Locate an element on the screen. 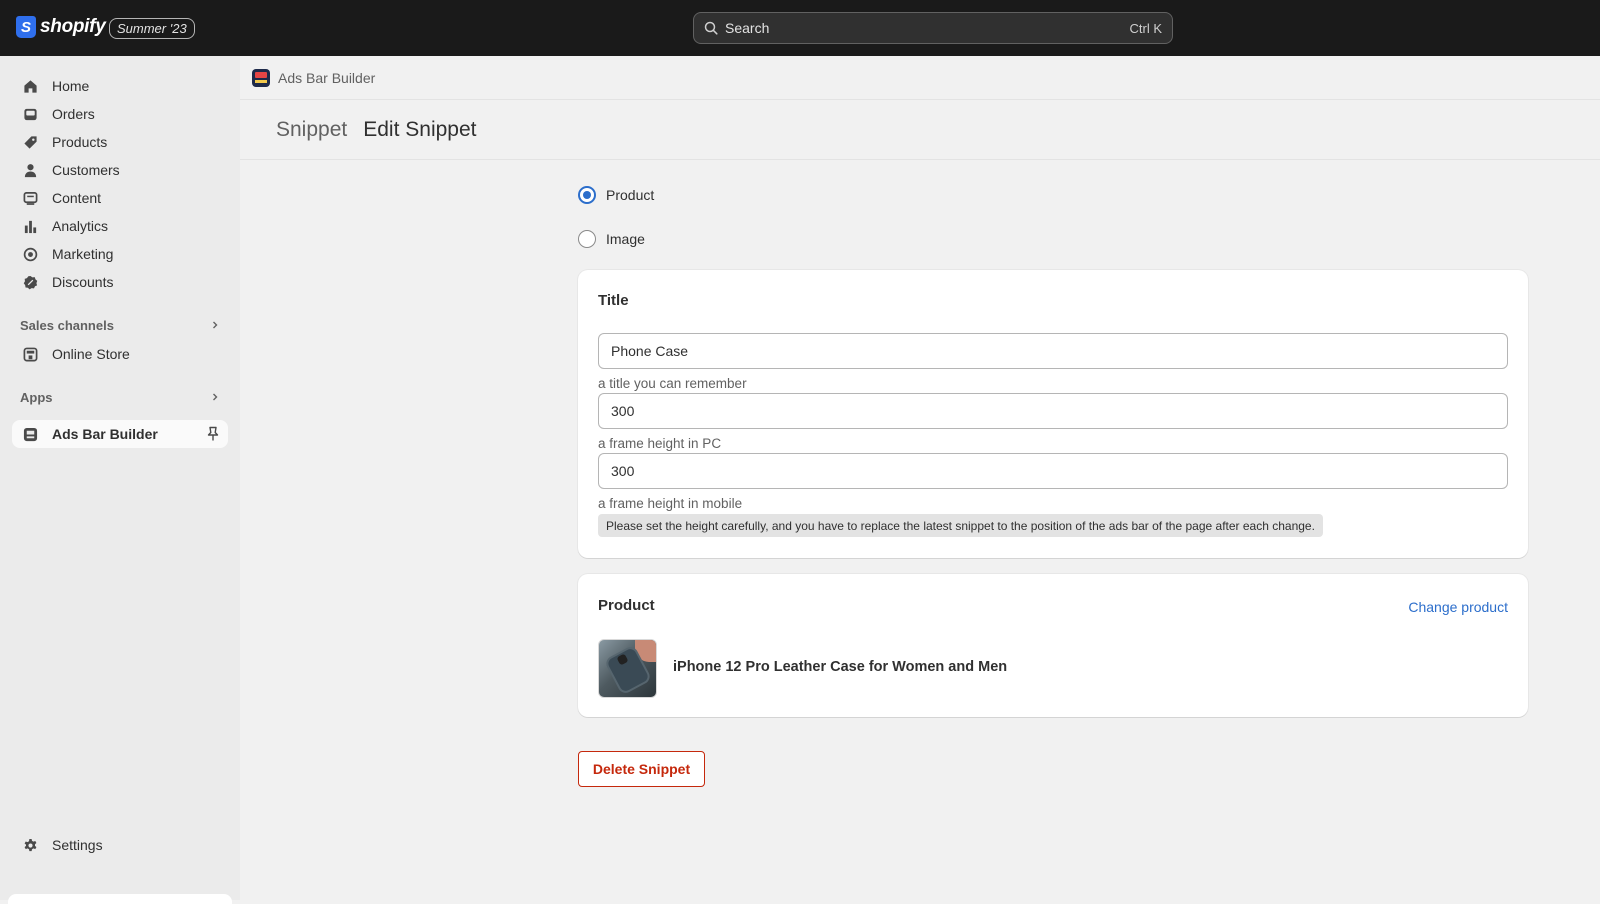 The image size is (1600, 904). delete-snippet-button: Delete Snippet is located at coordinates (641, 769).